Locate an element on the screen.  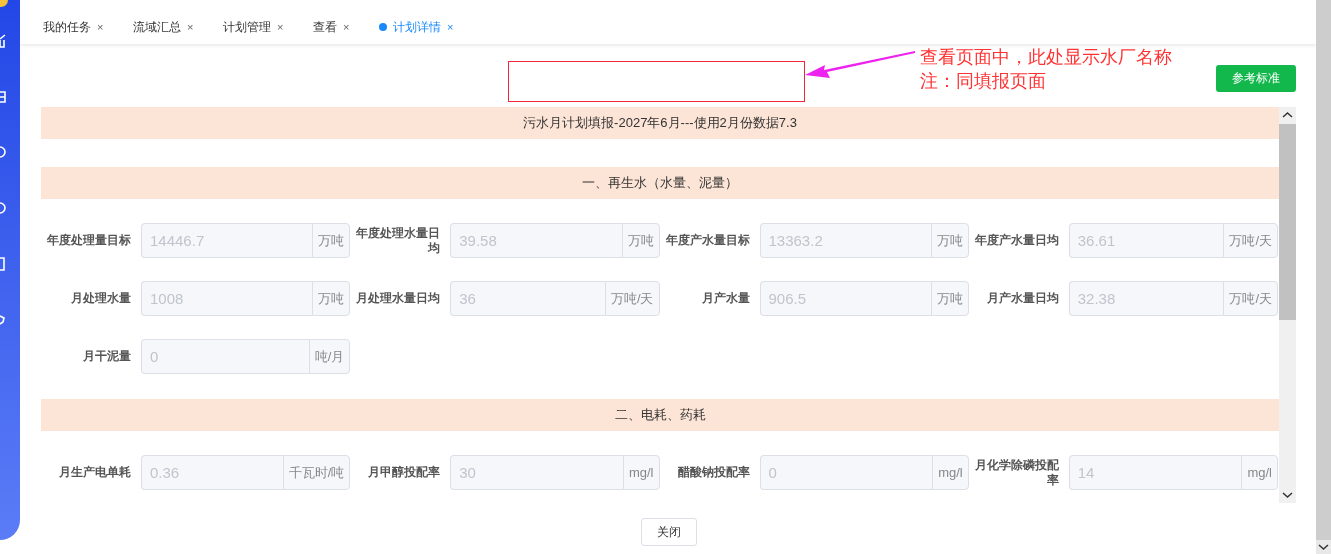
tab: 计划管理 × is located at coordinates (254, 27).